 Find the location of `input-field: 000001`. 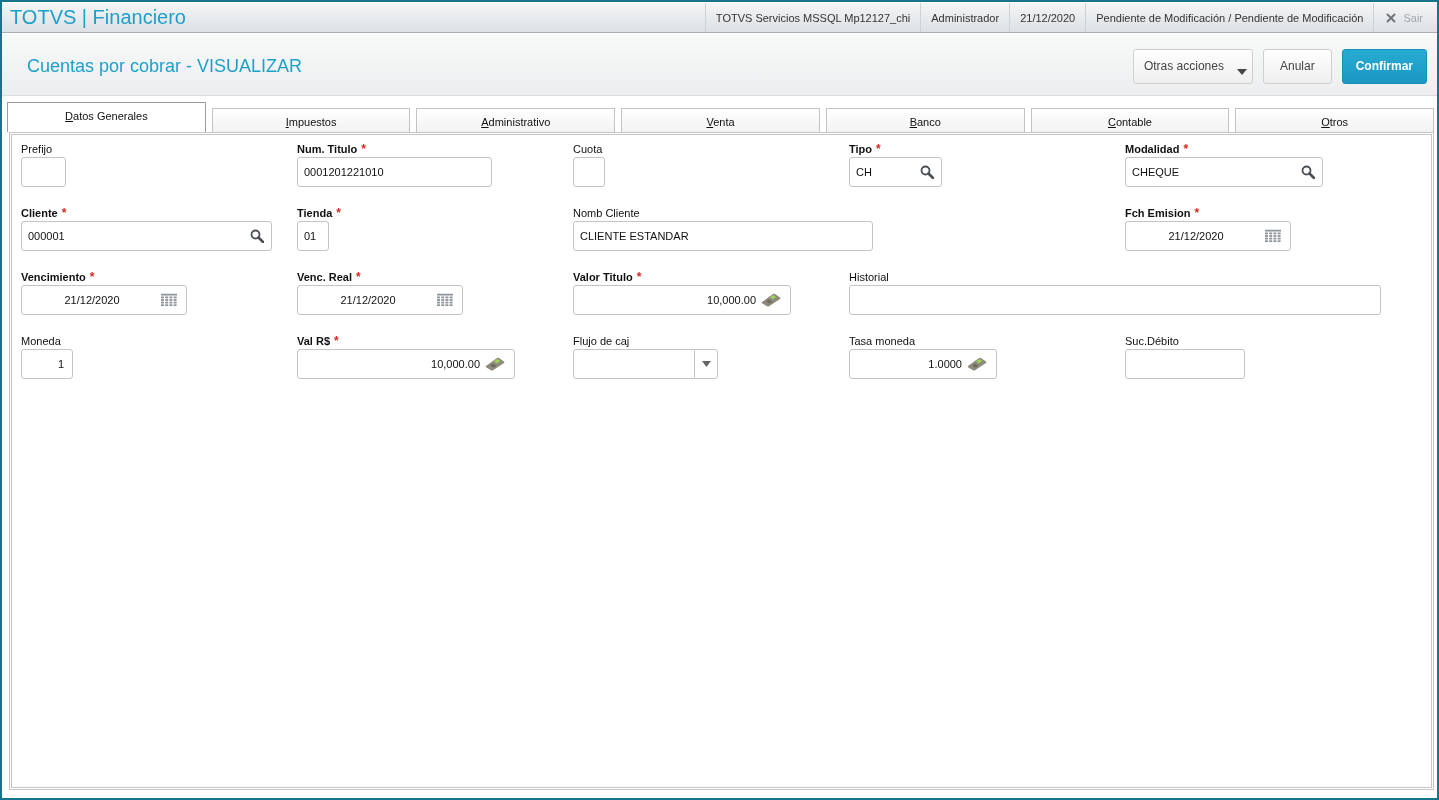

input-field: 000001 is located at coordinates (146, 236).